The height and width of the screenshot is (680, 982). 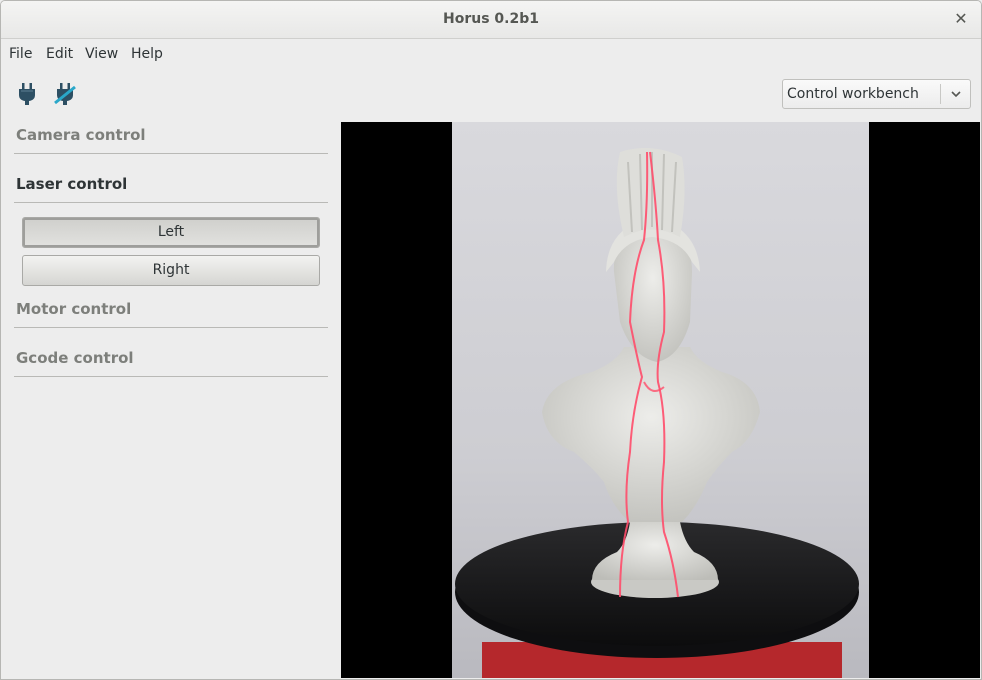 I want to click on gcode-control-header: Gcode control, so click(x=75, y=358).